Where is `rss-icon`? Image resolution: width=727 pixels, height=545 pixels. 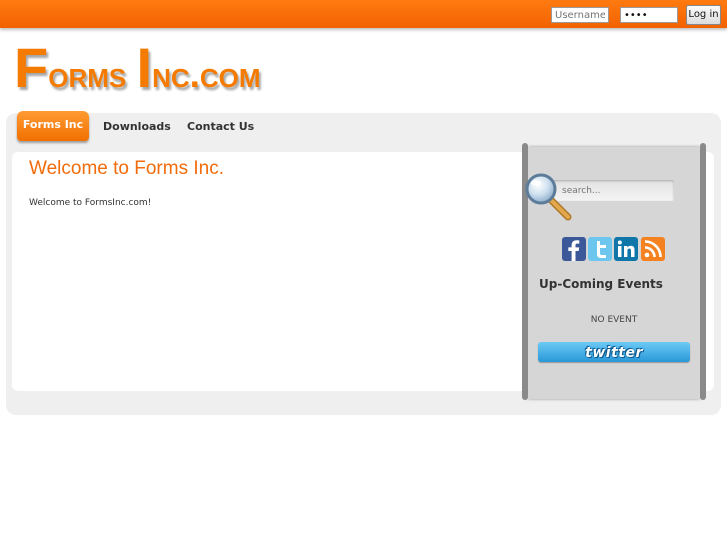 rss-icon is located at coordinates (653, 249).